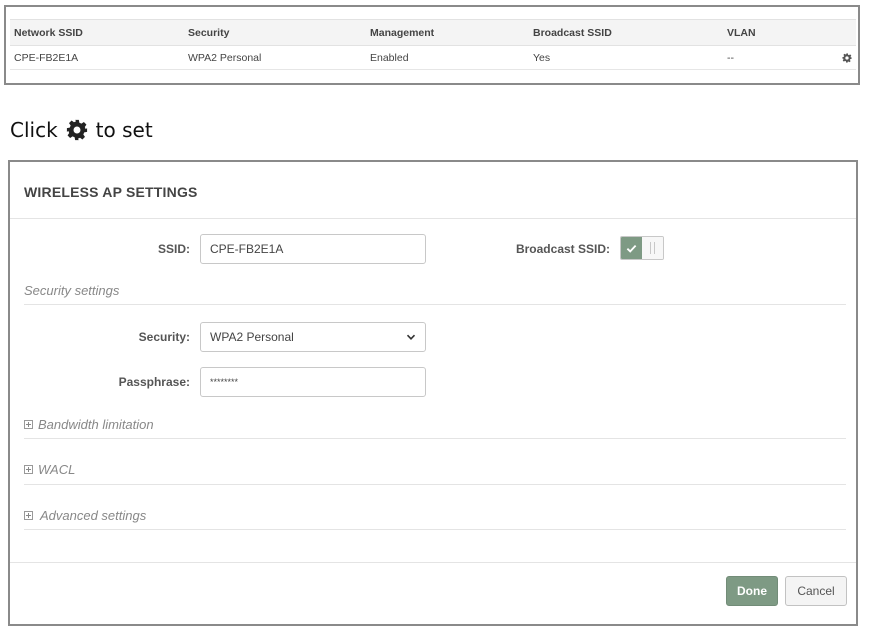 This screenshot has height=631, width=870. Describe the element at coordinates (816, 591) in the screenshot. I see `cancel-button: Cancel` at that location.